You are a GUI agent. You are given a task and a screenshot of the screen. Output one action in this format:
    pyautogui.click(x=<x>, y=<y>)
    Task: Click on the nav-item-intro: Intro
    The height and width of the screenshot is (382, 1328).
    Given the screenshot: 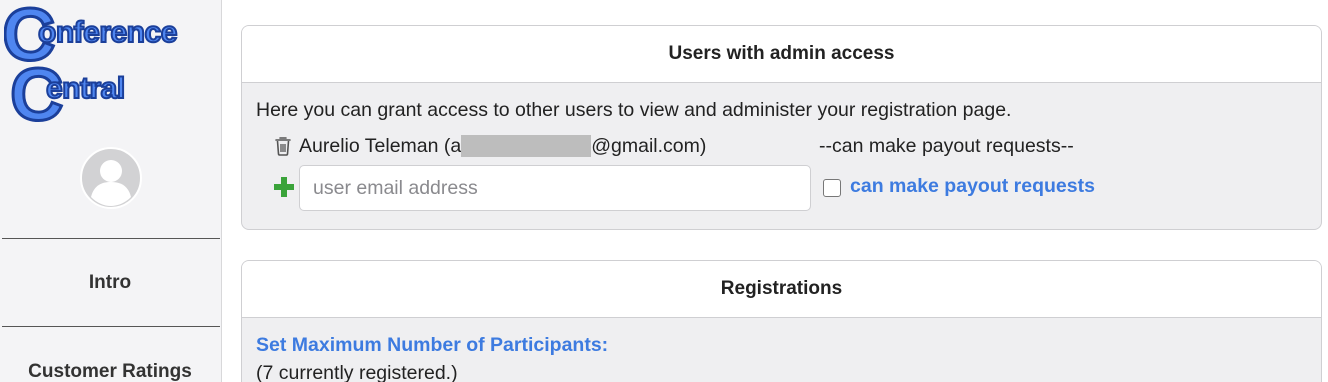 What is the action you would take?
    pyautogui.click(x=110, y=283)
    